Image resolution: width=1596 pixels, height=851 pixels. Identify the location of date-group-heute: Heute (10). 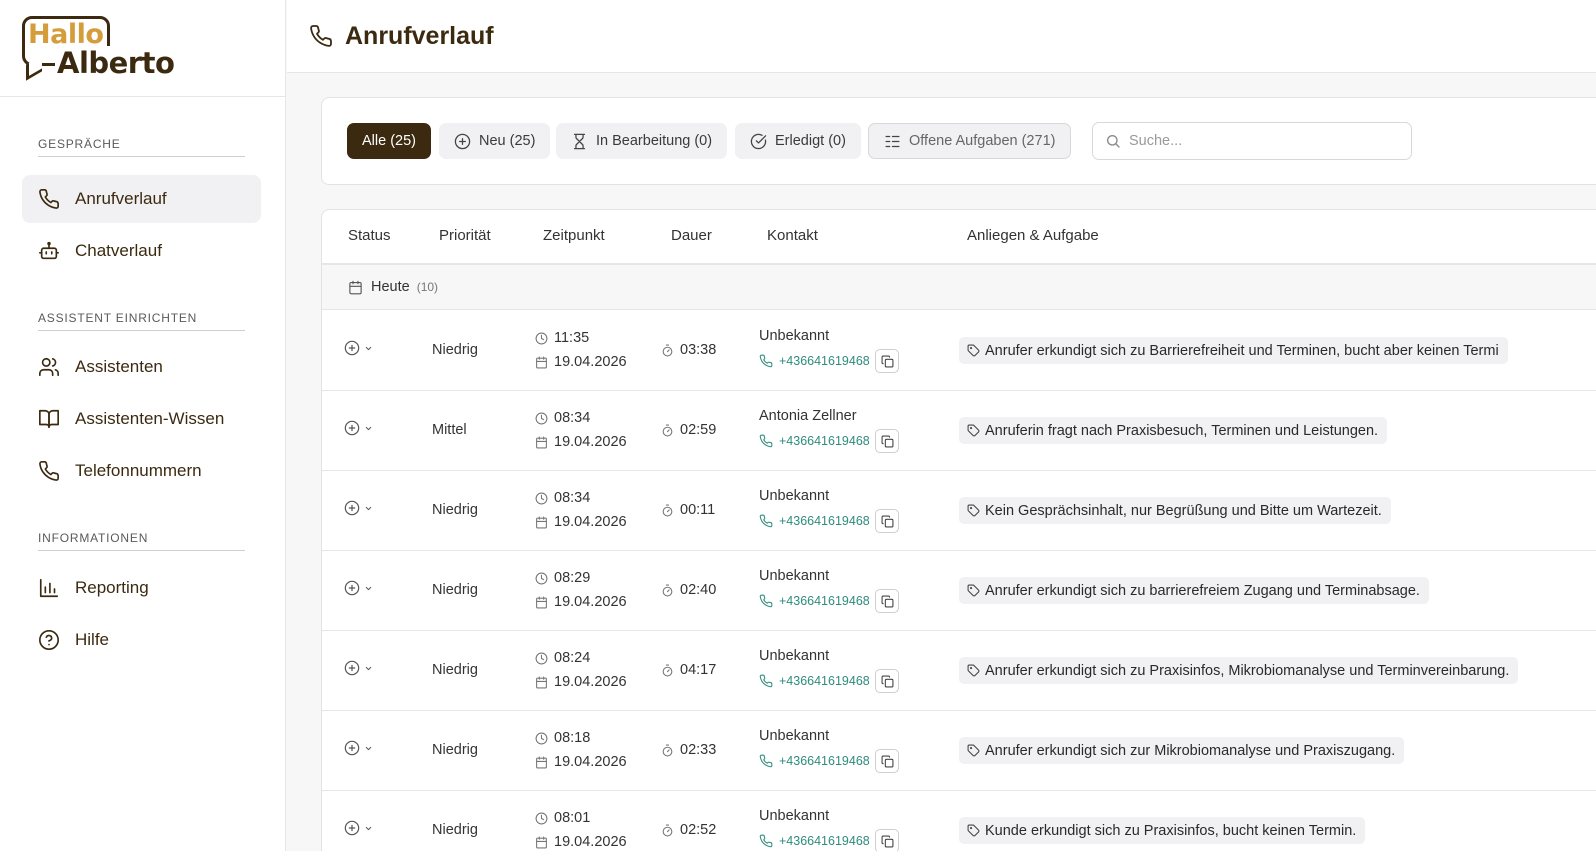
(959, 287).